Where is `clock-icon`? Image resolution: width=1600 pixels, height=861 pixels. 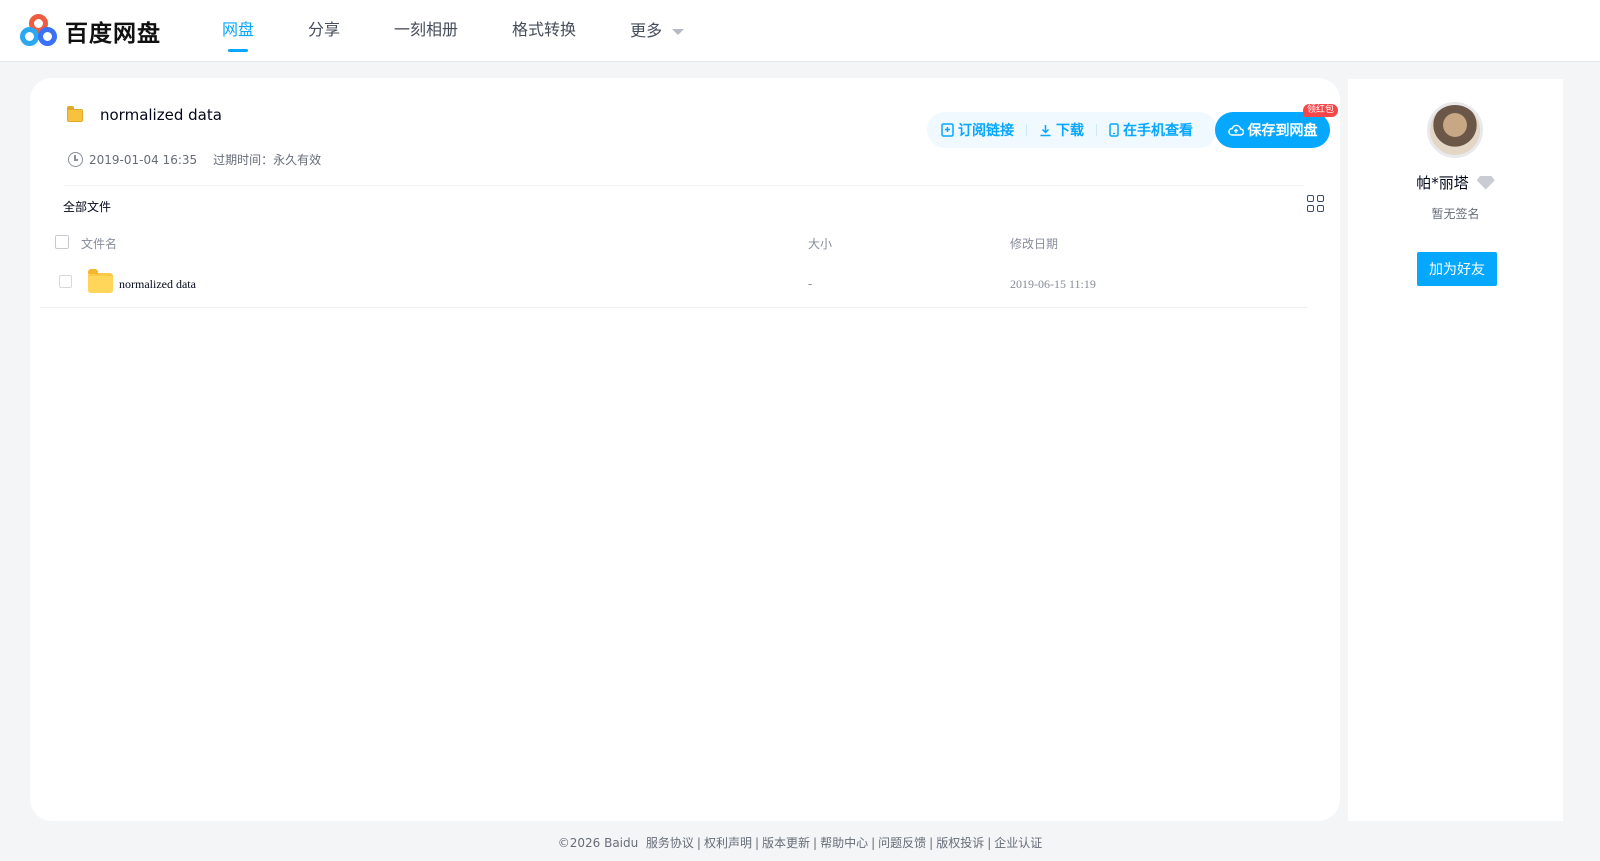
clock-icon is located at coordinates (75, 159).